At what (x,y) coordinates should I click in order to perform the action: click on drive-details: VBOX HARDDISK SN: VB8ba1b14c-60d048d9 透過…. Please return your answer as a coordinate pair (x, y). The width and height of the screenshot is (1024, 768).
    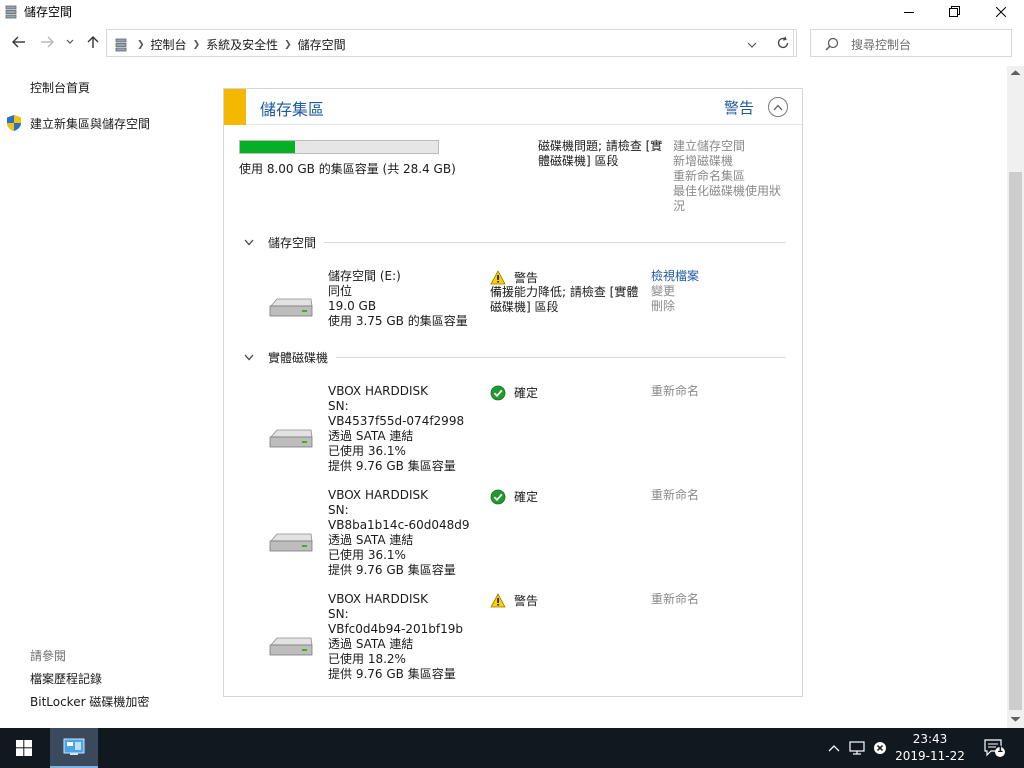
    Looking at the image, I should click on (399, 533).